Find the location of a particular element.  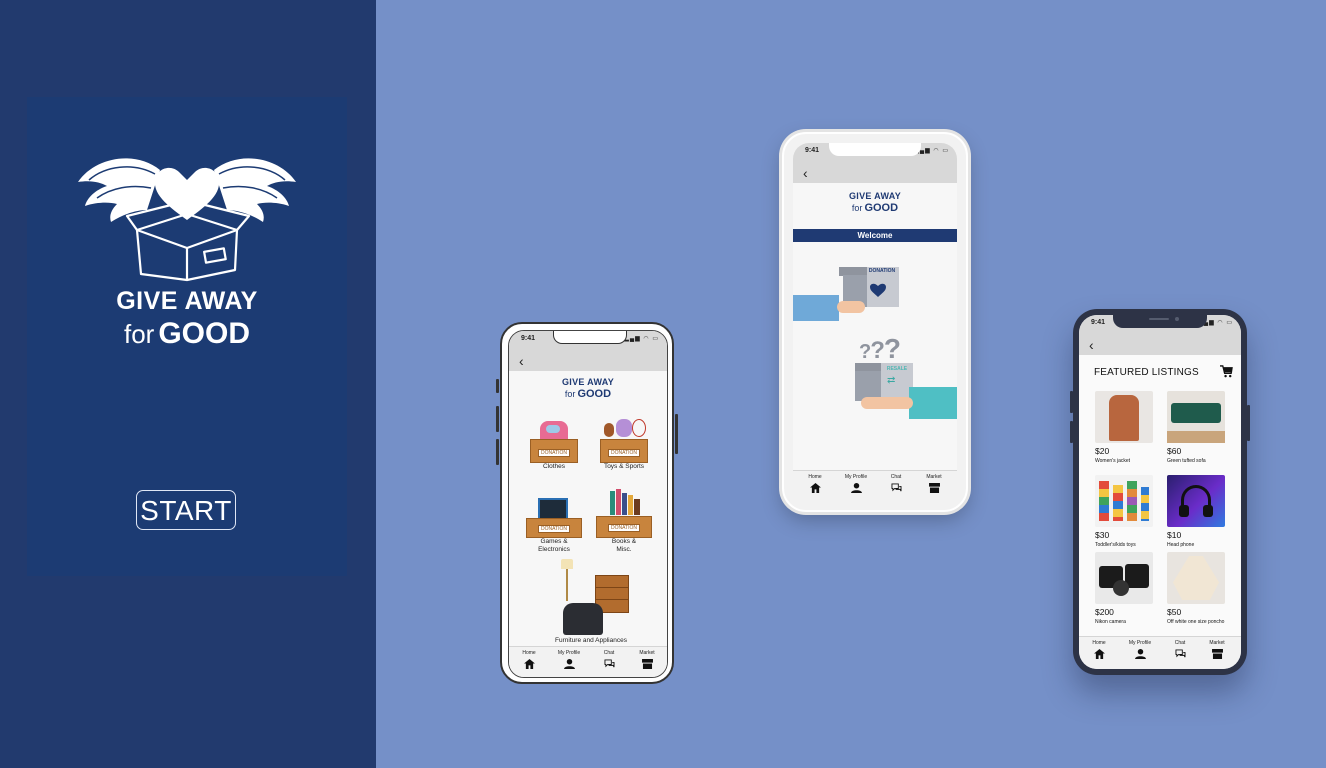

listing-image-jacket is located at coordinates (1124, 417).